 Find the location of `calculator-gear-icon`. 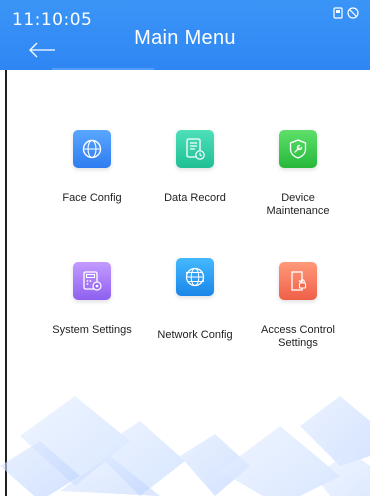

calculator-gear-icon is located at coordinates (92, 281).